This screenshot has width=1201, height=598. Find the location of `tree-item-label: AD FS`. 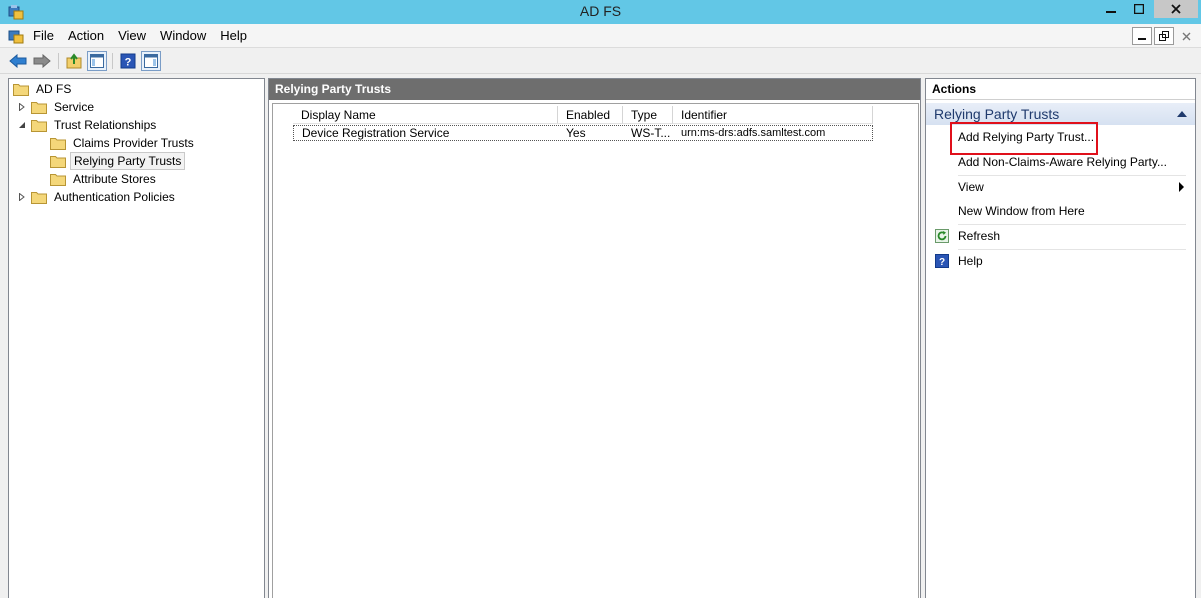

tree-item-label: AD FS is located at coordinates (54, 89).